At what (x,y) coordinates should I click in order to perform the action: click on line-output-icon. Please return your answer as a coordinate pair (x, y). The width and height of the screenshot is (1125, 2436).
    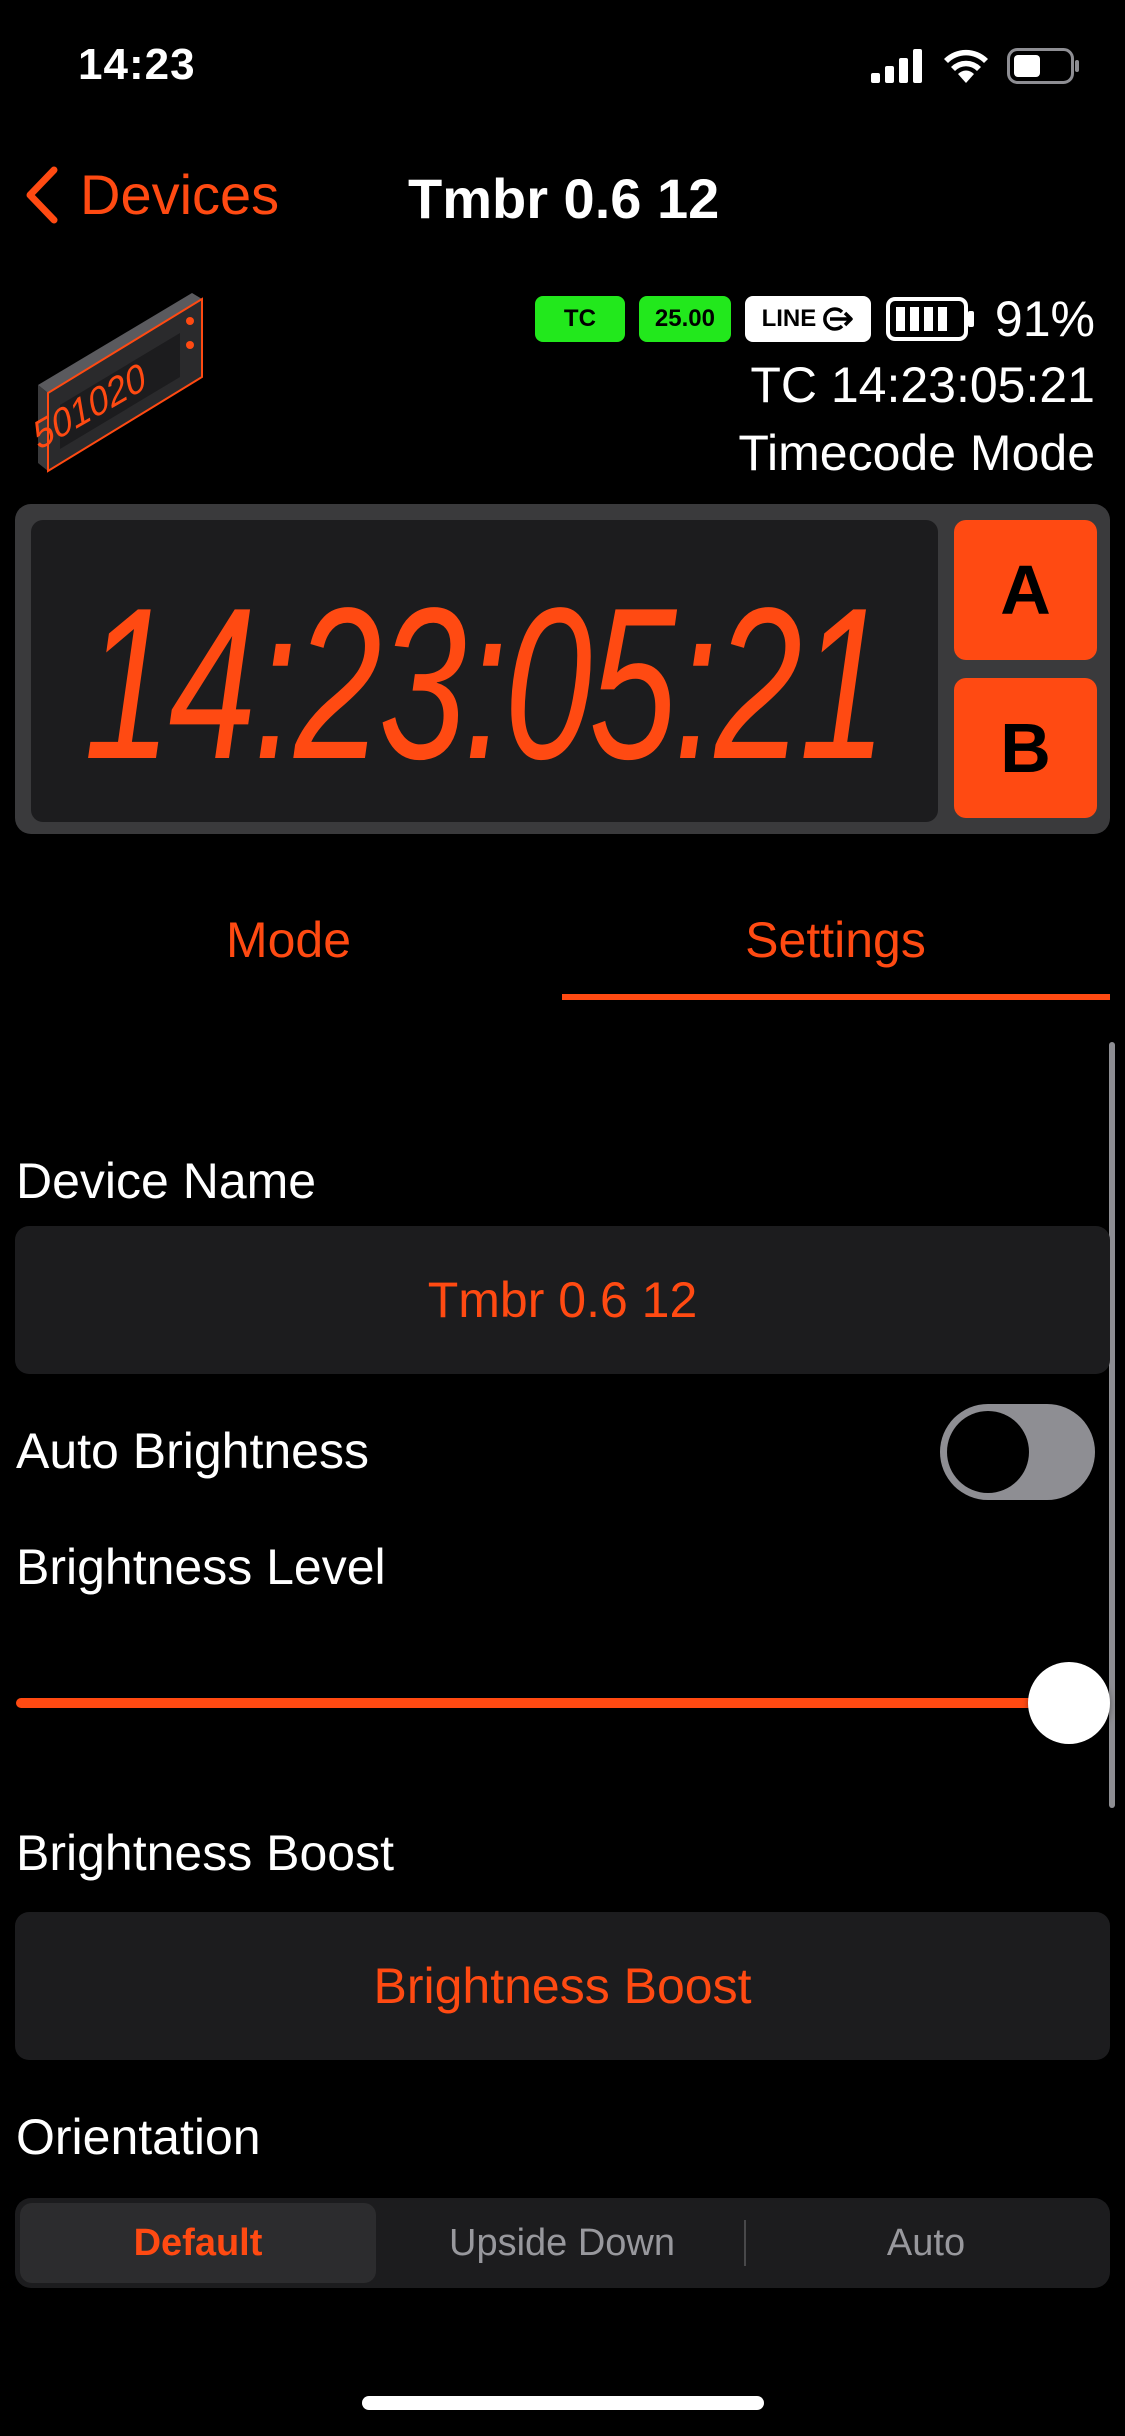
    Looking at the image, I should click on (838, 319).